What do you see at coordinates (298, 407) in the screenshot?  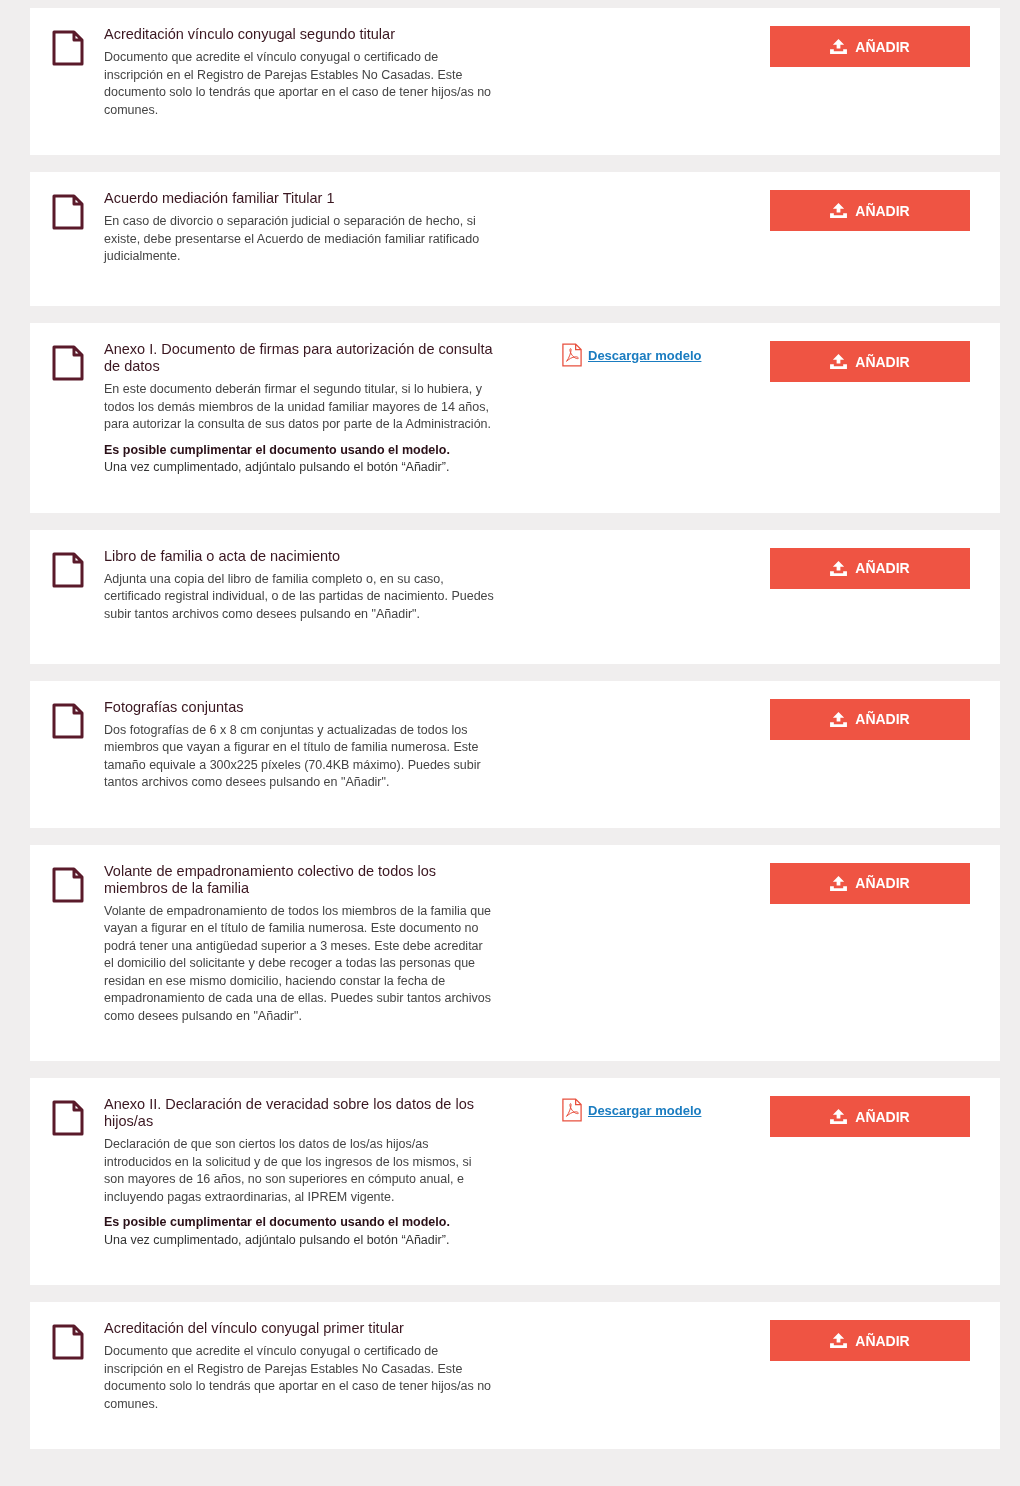 I see `document-description: En este documento deberán firmar el segundo titular, si lo hubiera, y todos los demás miembros de la unidad familiar mayores de 14 años, para autorizar la consulta de sus datos por parte de la Administración.` at bounding box center [298, 407].